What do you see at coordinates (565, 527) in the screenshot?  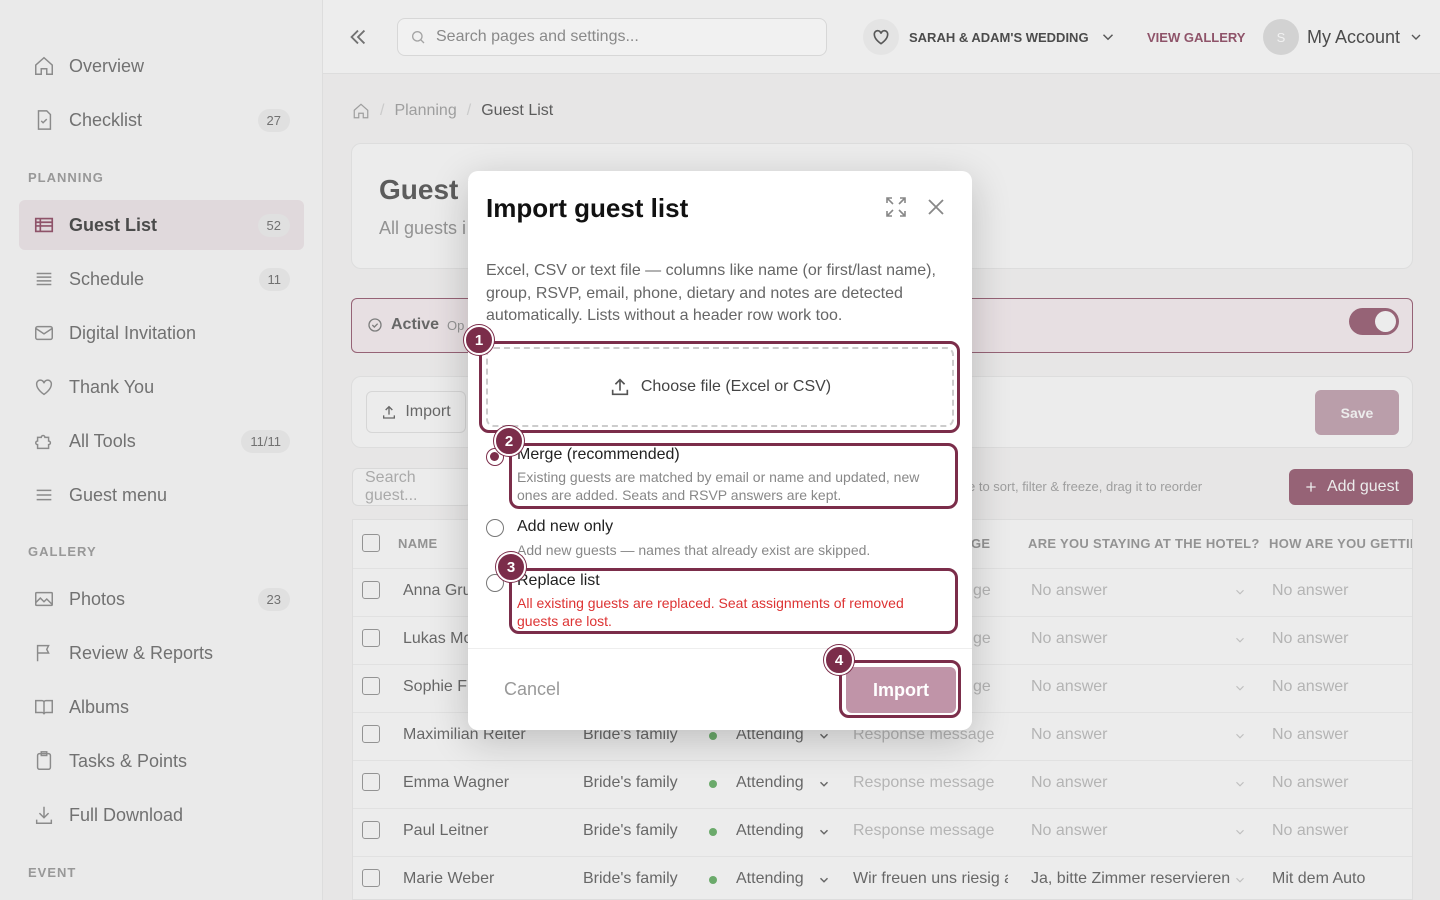 I see `add-new-option-title: Add new only` at bounding box center [565, 527].